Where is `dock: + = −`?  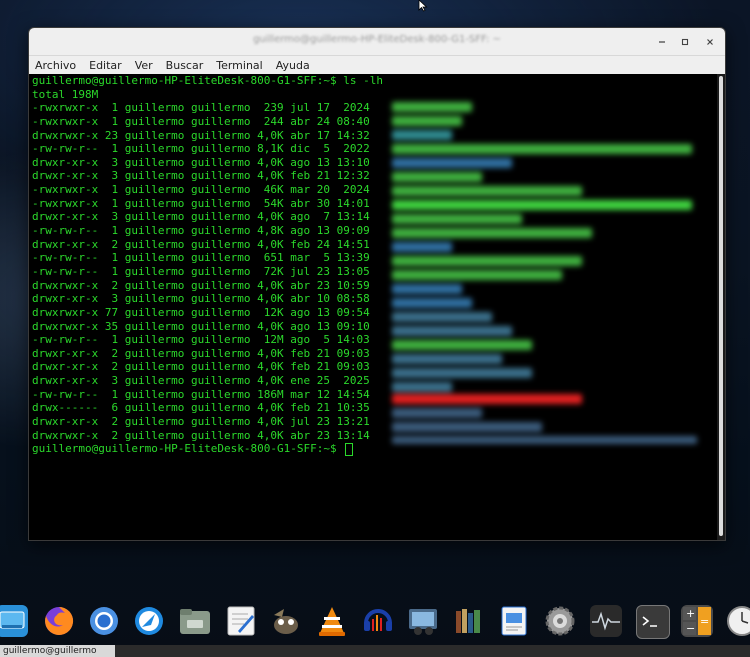
dock: + = − is located at coordinates (375, 622).